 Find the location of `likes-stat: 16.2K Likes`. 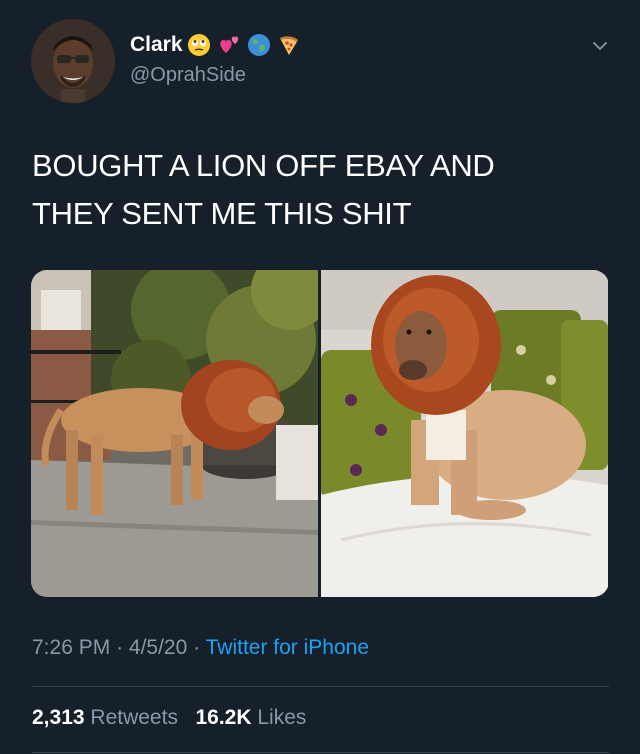

likes-stat: 16.2K Likes is located at coordinates (250, 717).